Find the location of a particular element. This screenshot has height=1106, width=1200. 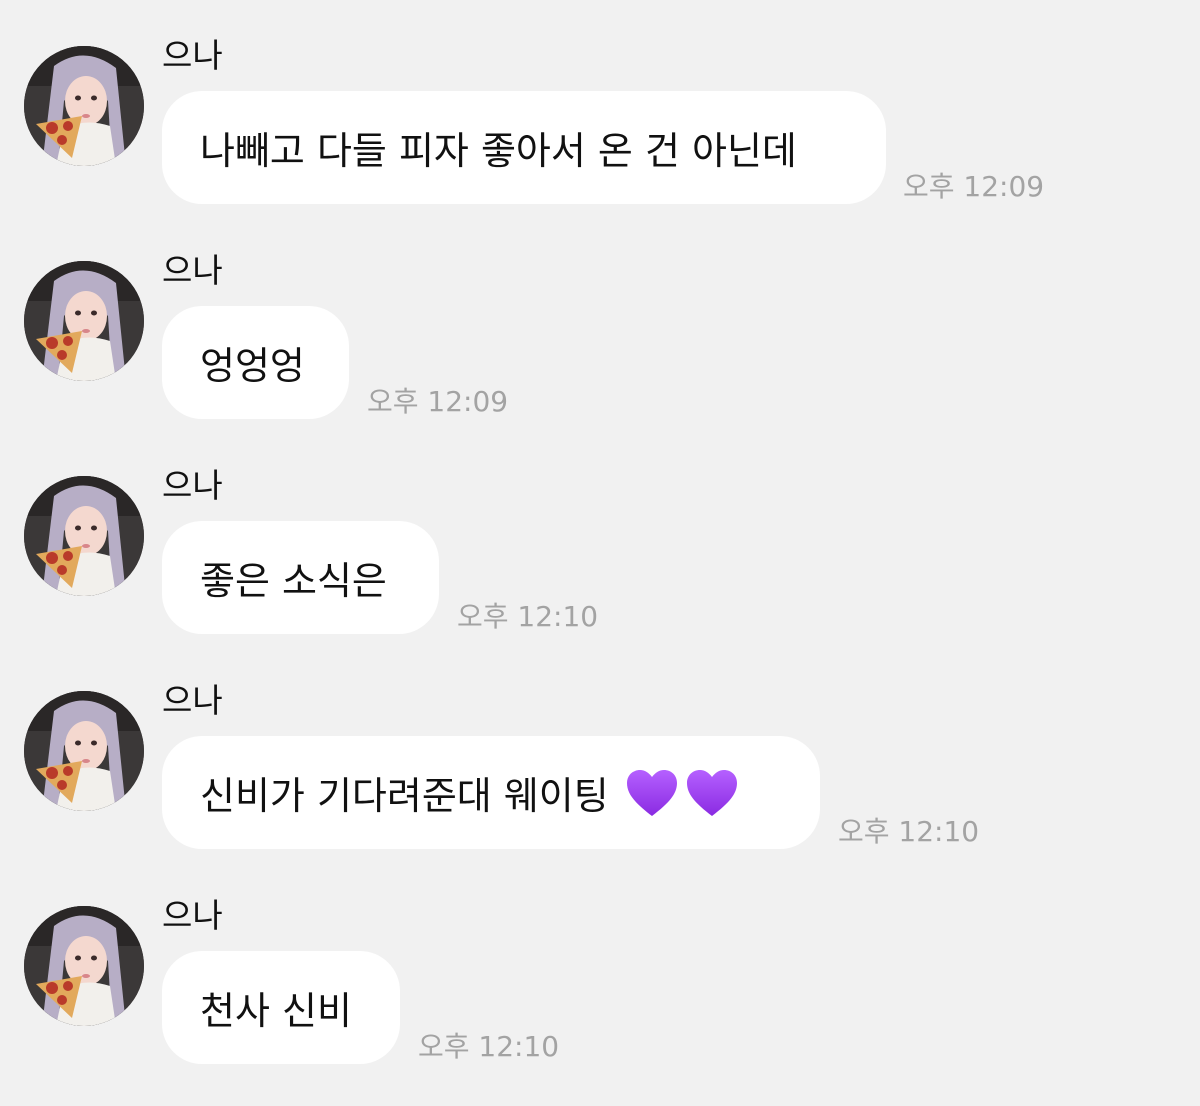

message-text: 좋은 소식은 is located at coordinates (293, 581).